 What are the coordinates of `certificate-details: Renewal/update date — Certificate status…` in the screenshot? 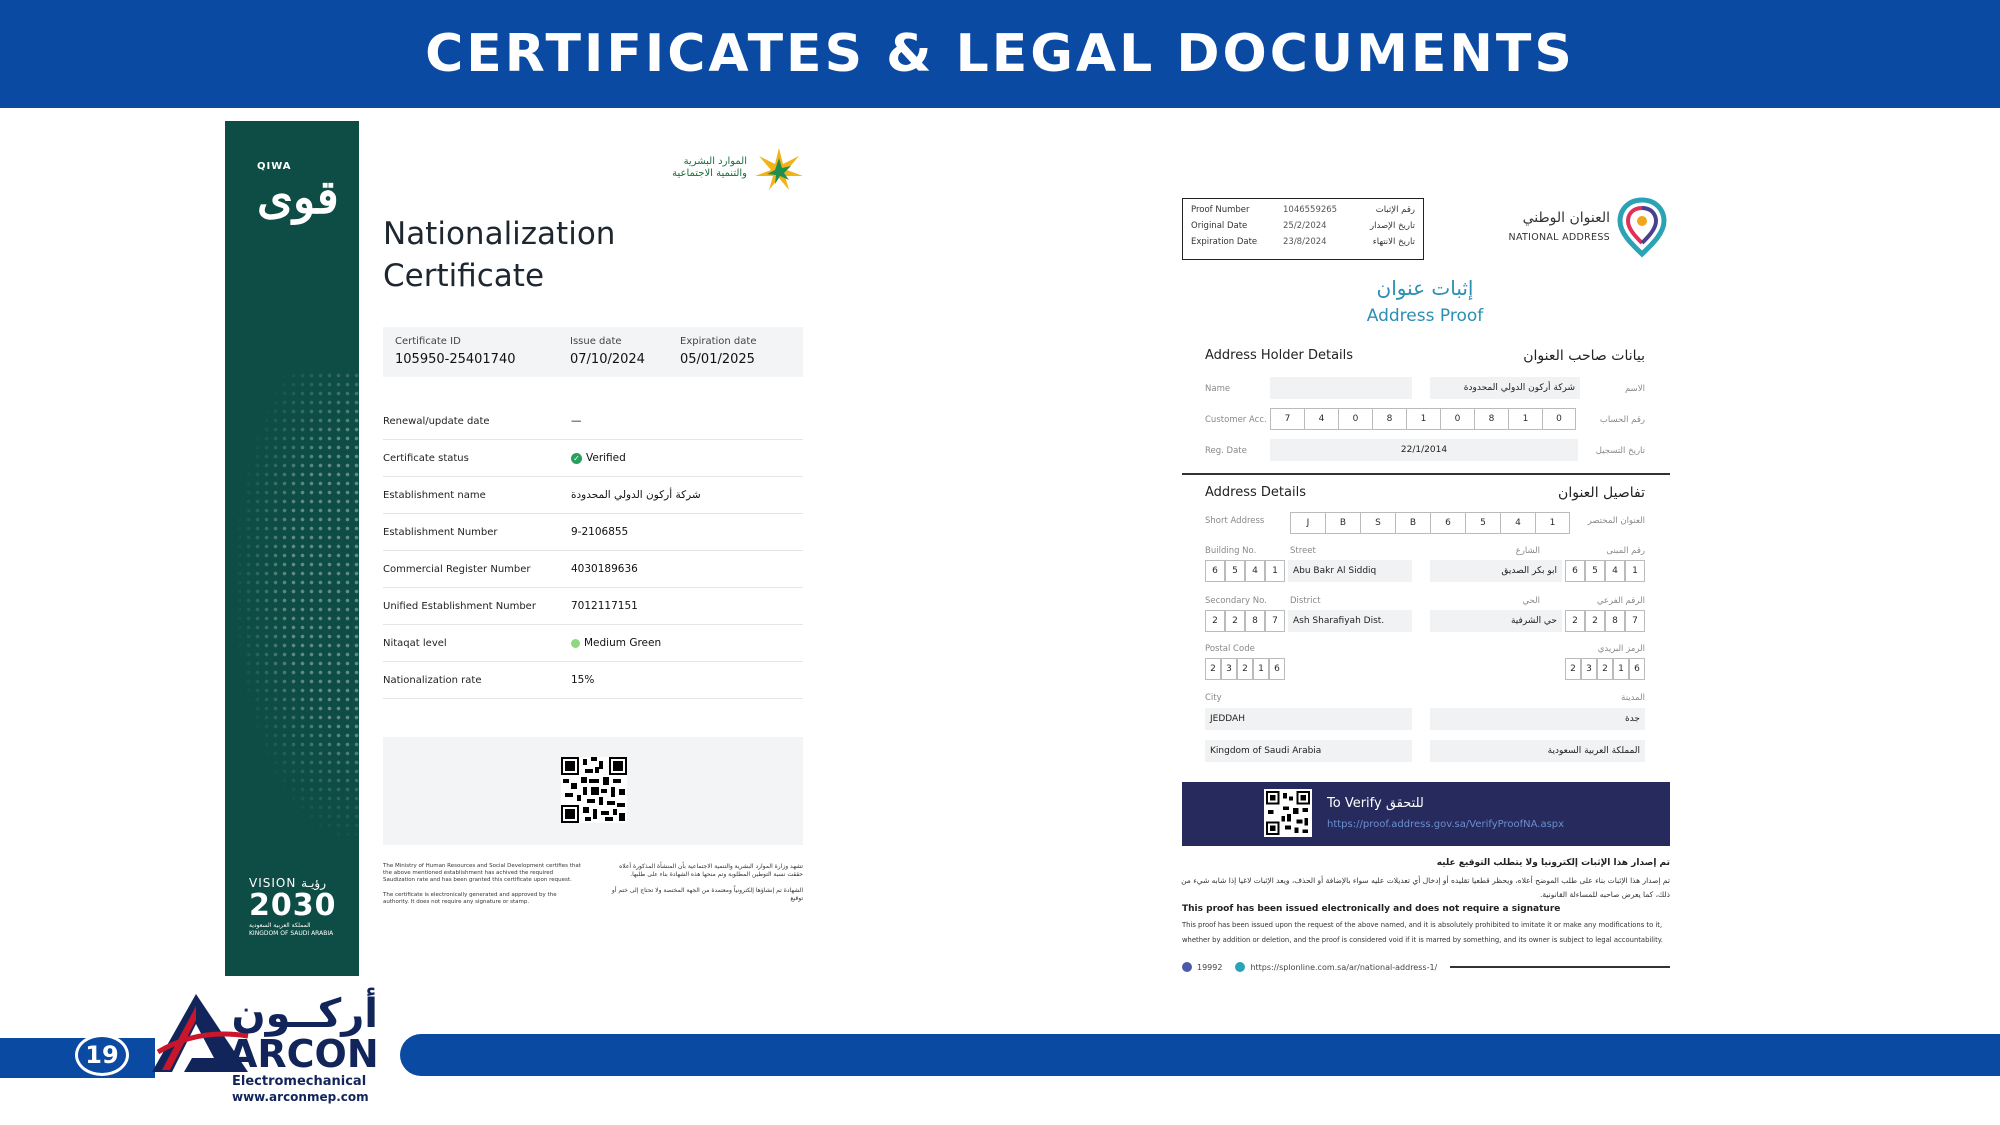 It's located at (593, 551).